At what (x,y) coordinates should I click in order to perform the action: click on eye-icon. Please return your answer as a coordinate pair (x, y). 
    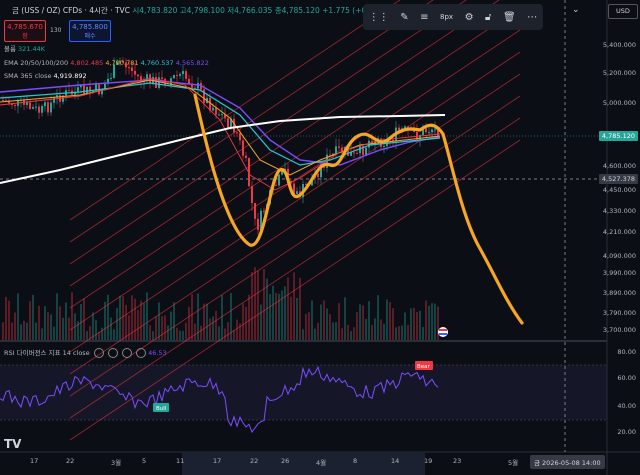
    Looking at the image, I should click on (98, 353).